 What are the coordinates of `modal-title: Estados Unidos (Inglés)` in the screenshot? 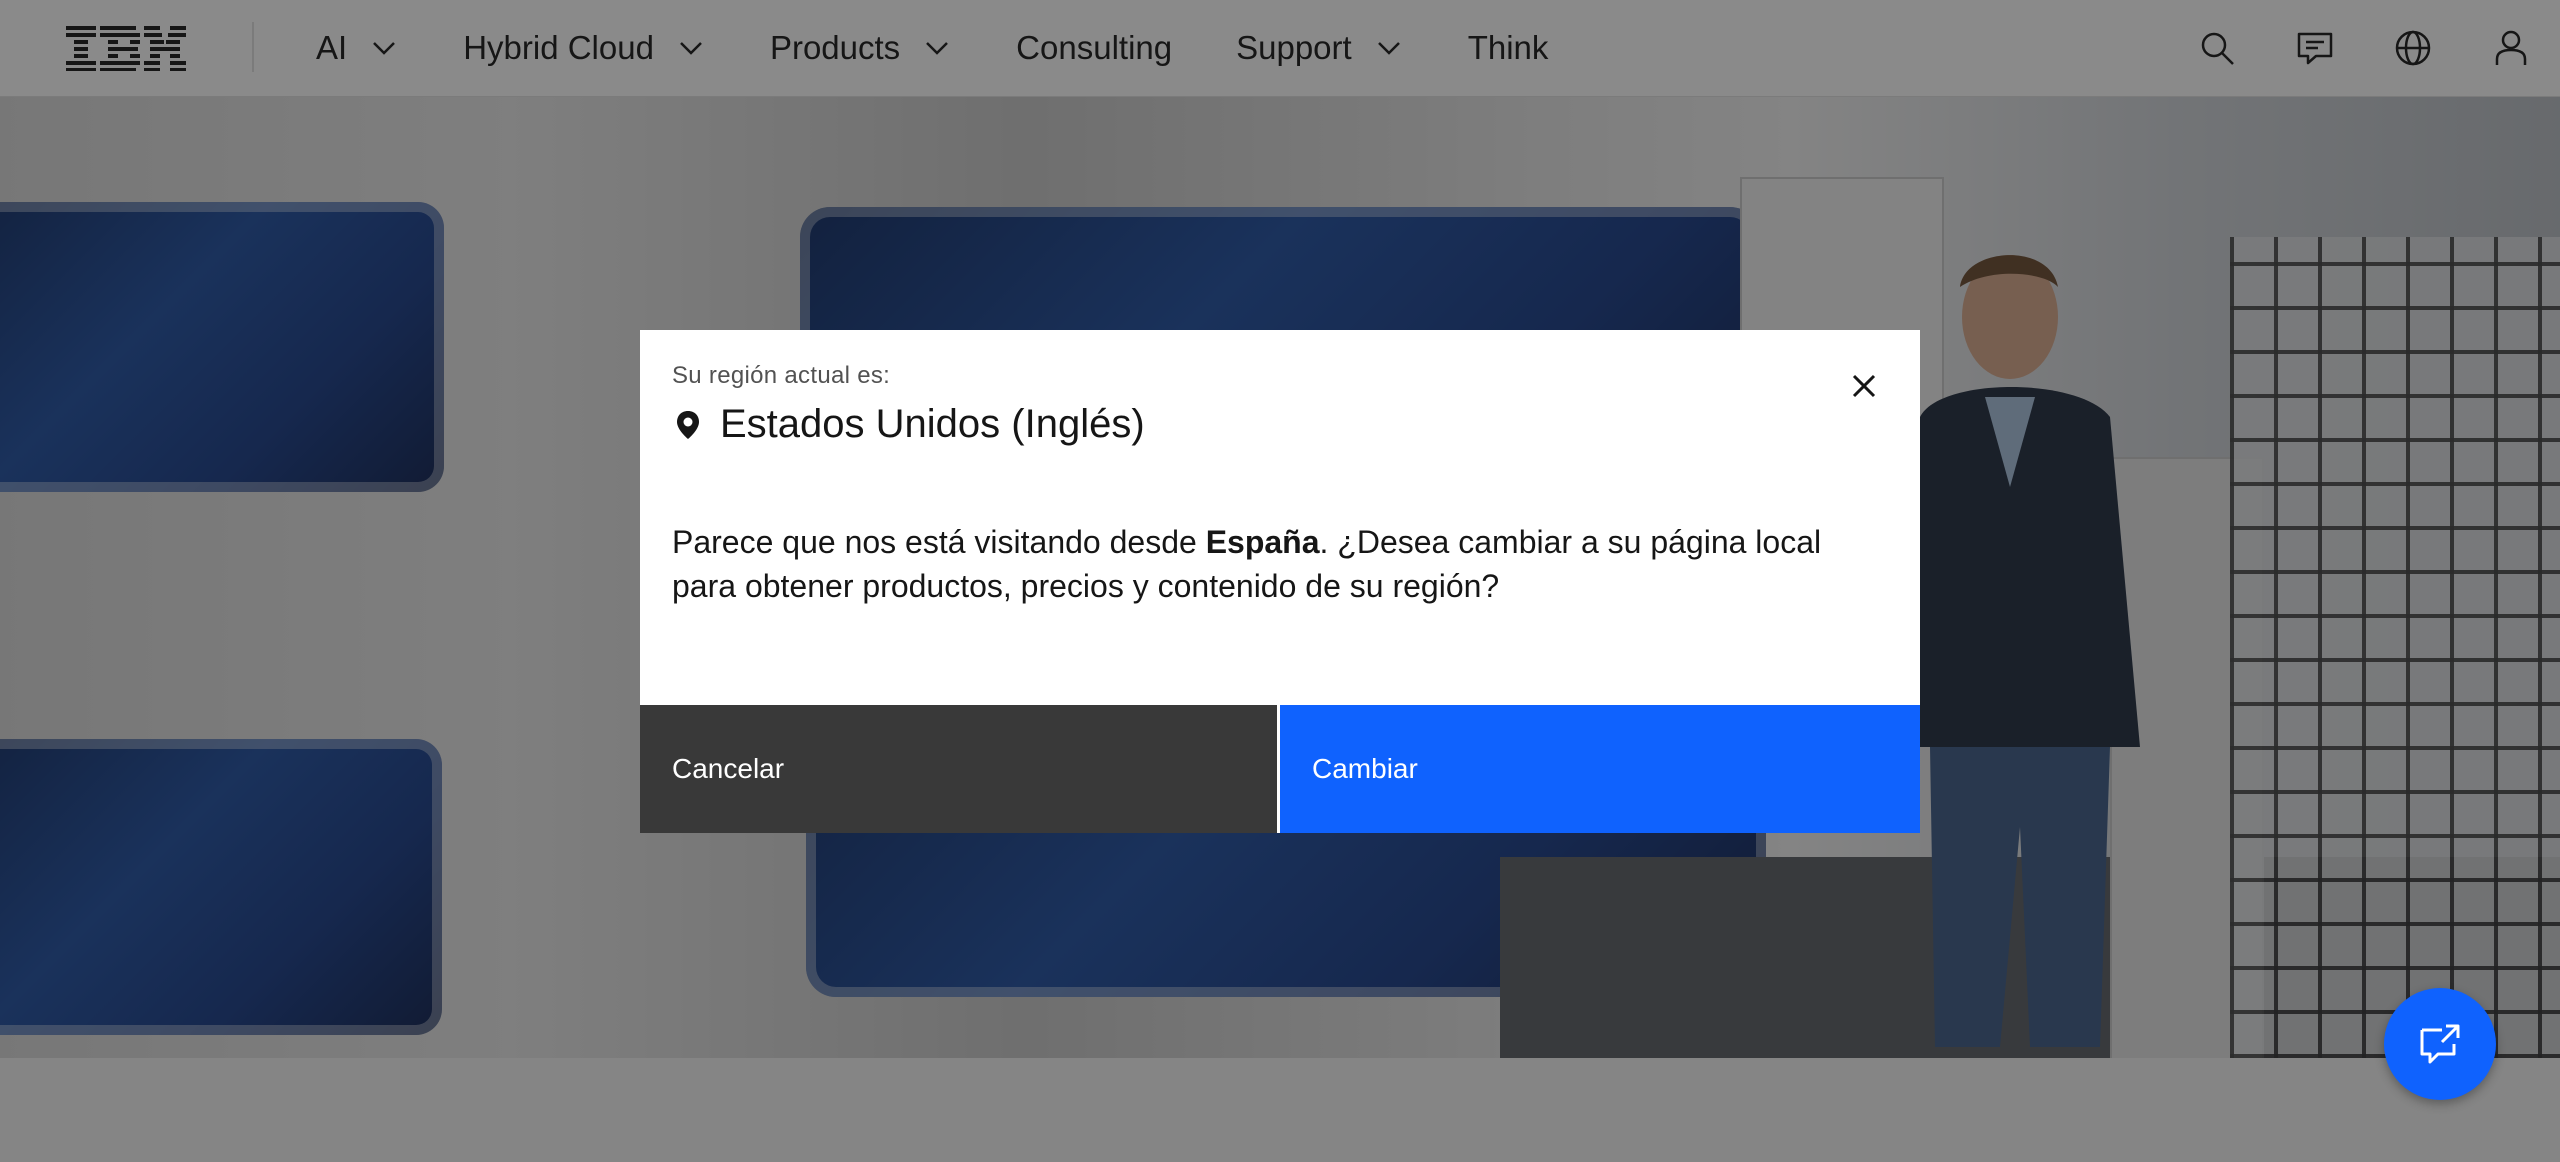 It's located at (908, 424).